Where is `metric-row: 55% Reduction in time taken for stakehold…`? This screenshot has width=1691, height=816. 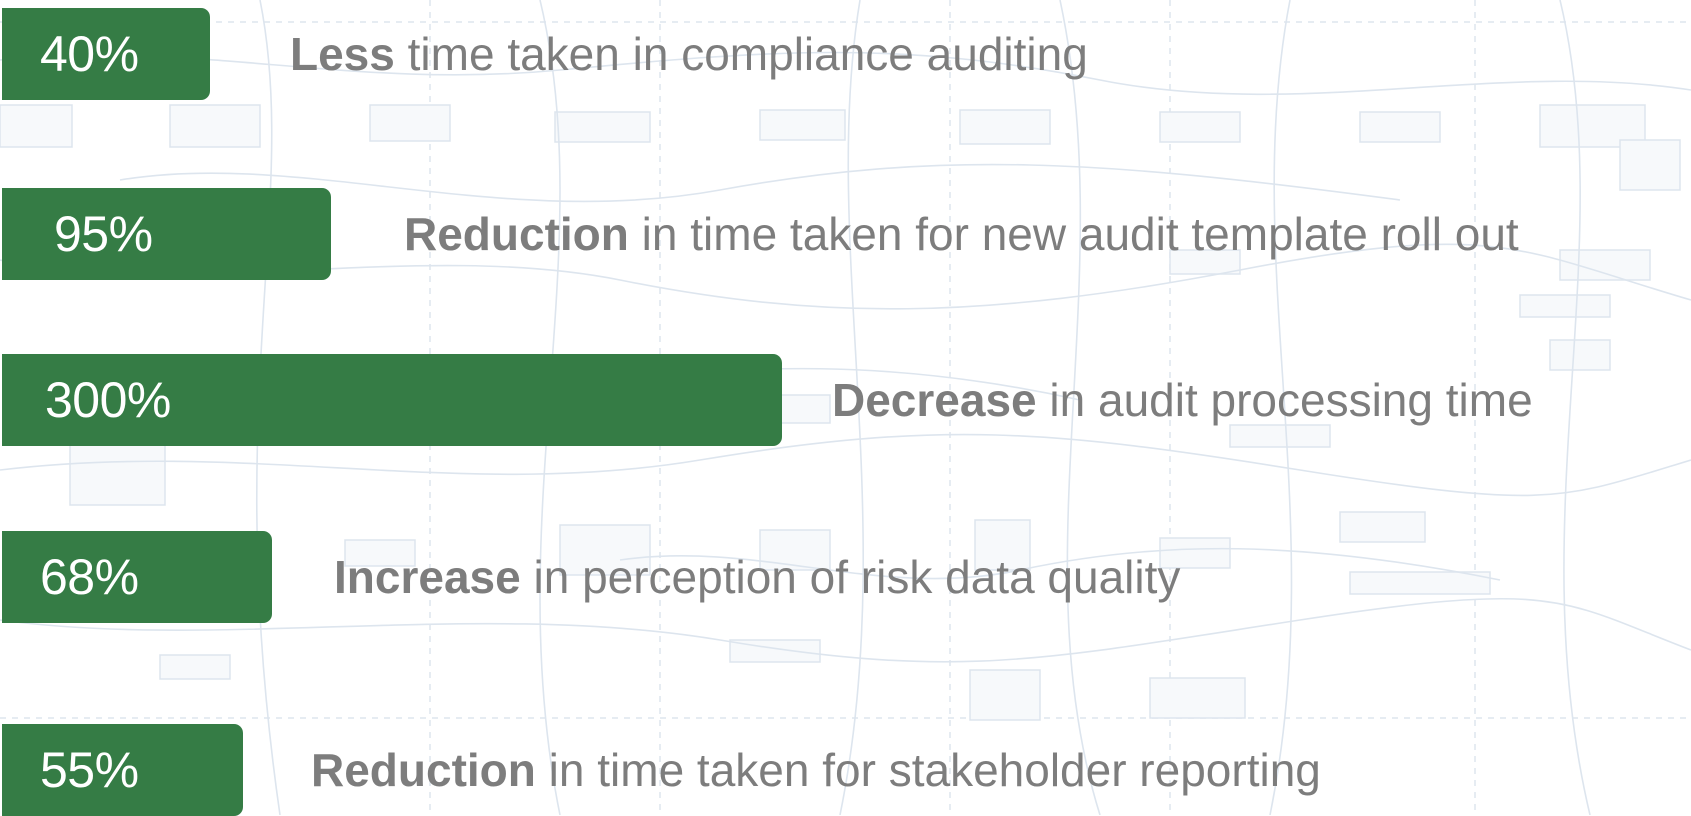 metric-row: 55% Reduction in time taken for stakehold… is located at coordinates (845, 770).